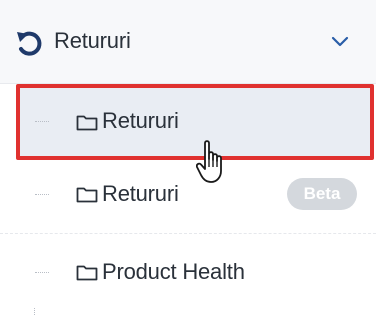 Image resolution: width=376 pixels, height=315 pixels. I want to click on chevron-down-icon, so click(340, 42).